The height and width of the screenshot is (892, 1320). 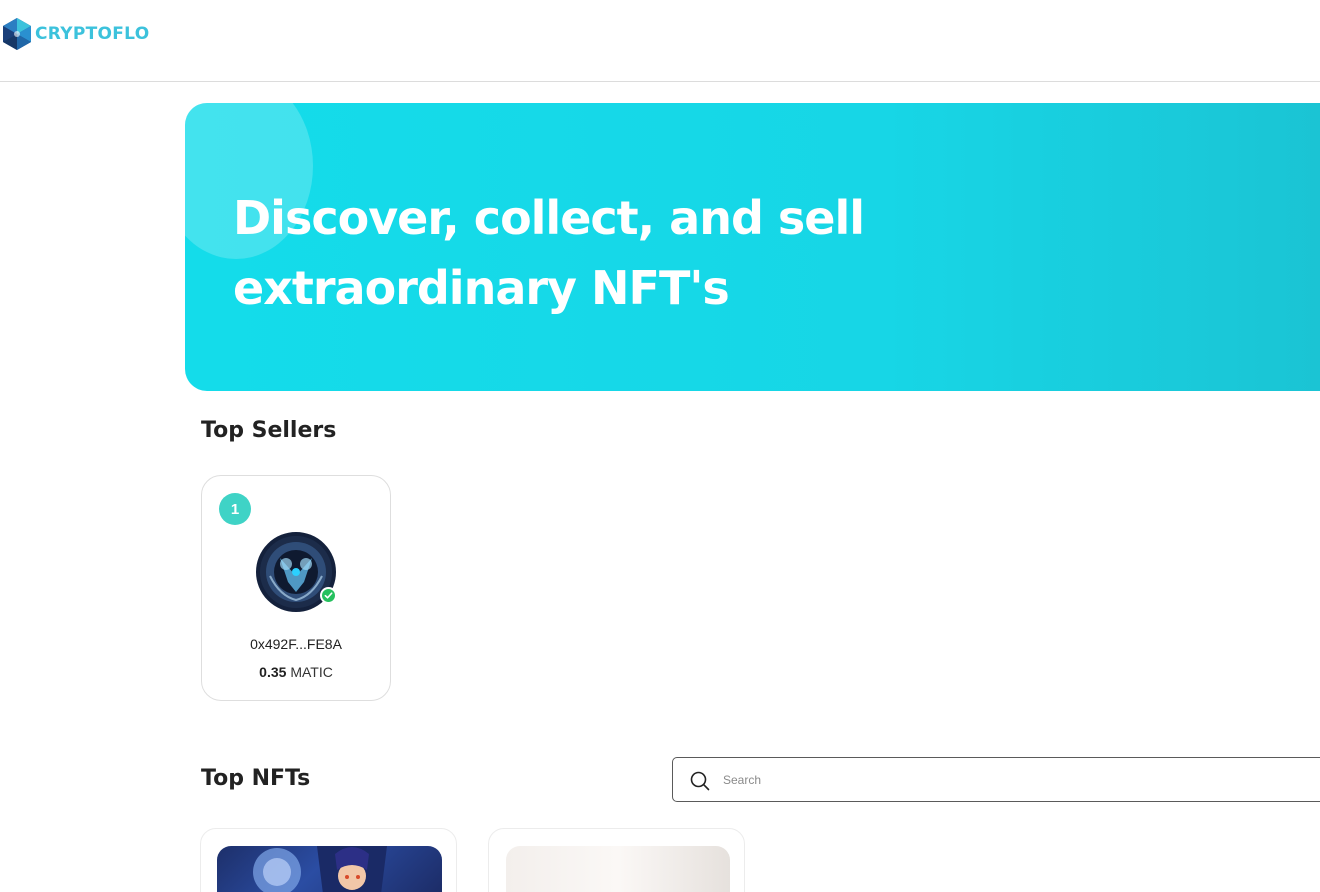 What do you see at coordinates (549, 218) in the screenshot?
I see `hero-title-line-1: Discover, collect, and sell` at bounding box center [549, 218].